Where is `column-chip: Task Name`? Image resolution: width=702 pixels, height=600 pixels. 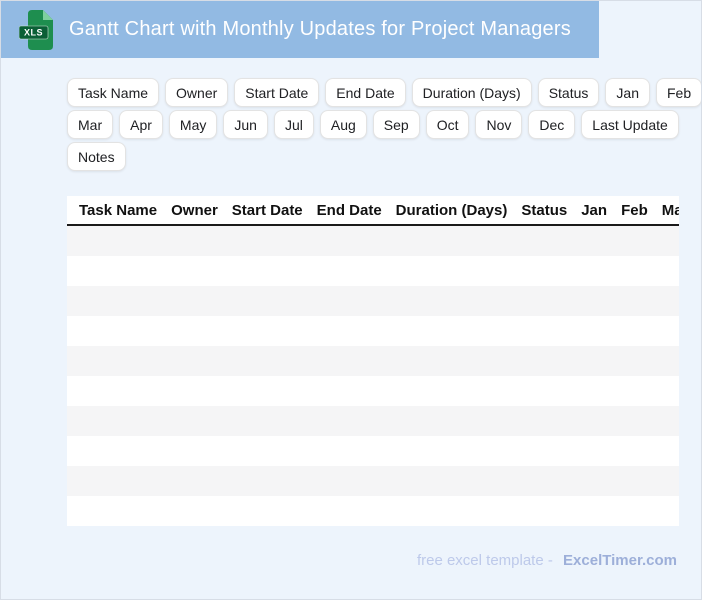 column-chip: Task Name is located at coordinates (113, 92).